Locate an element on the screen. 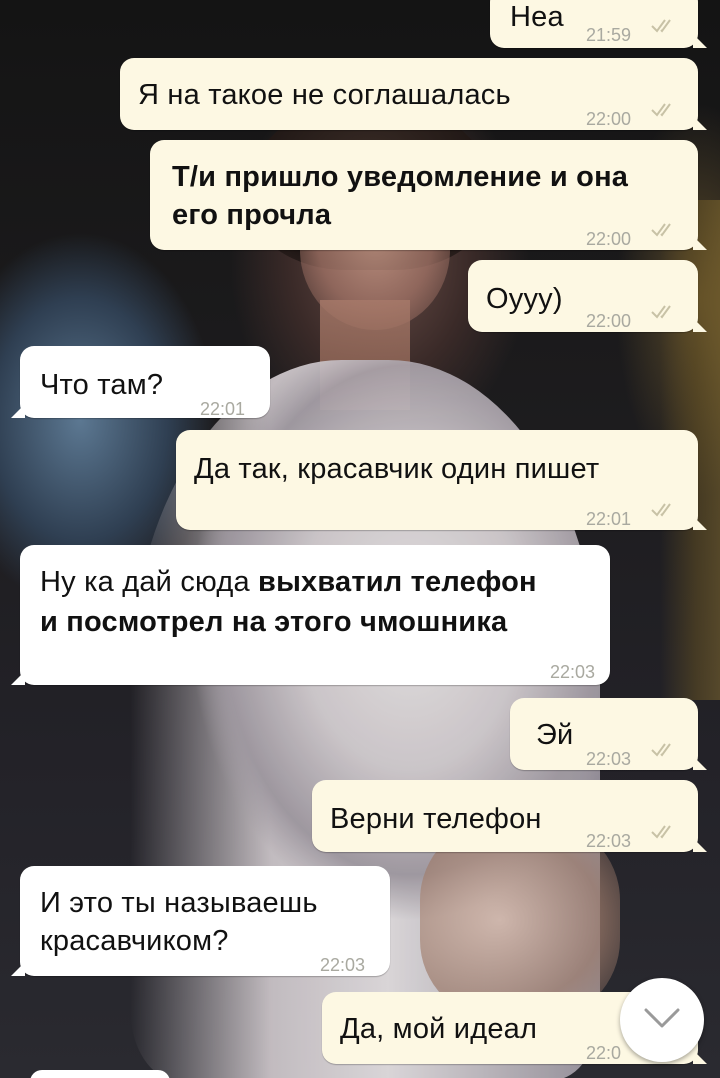 The image size is (720, 1078). message-outgoing: Верни телефон 22:03 is located at coordinates (509, 816).